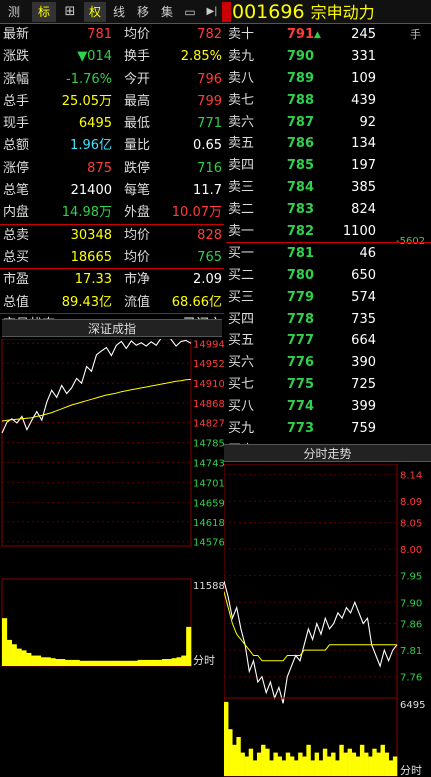 This screenshot has width=431, height=777. Describe the element at coordinates (328, 35) in the screenshot. I see `orderbook-row: 卖十 791 ▲ 245` at that location.